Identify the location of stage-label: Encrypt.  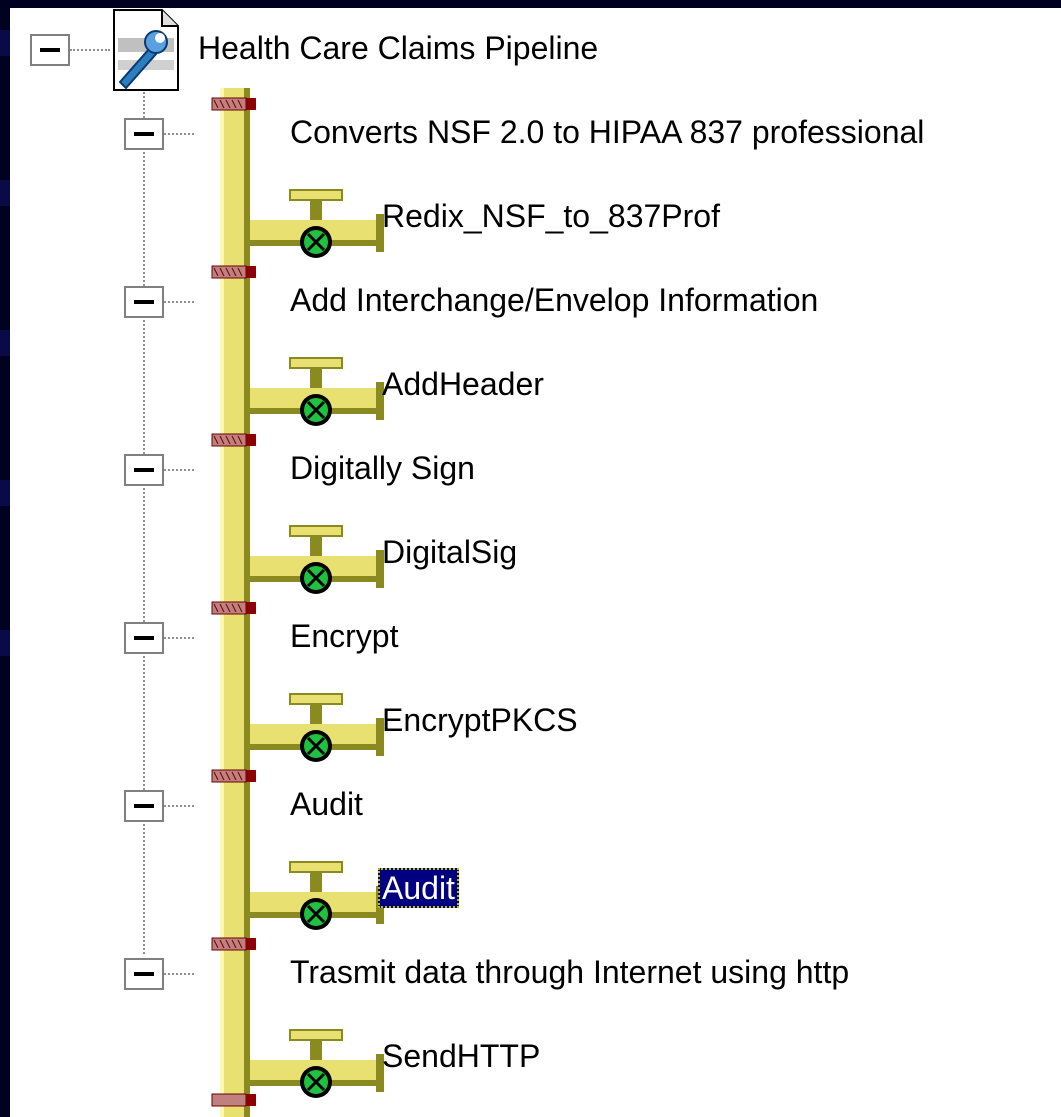
(344, 636).